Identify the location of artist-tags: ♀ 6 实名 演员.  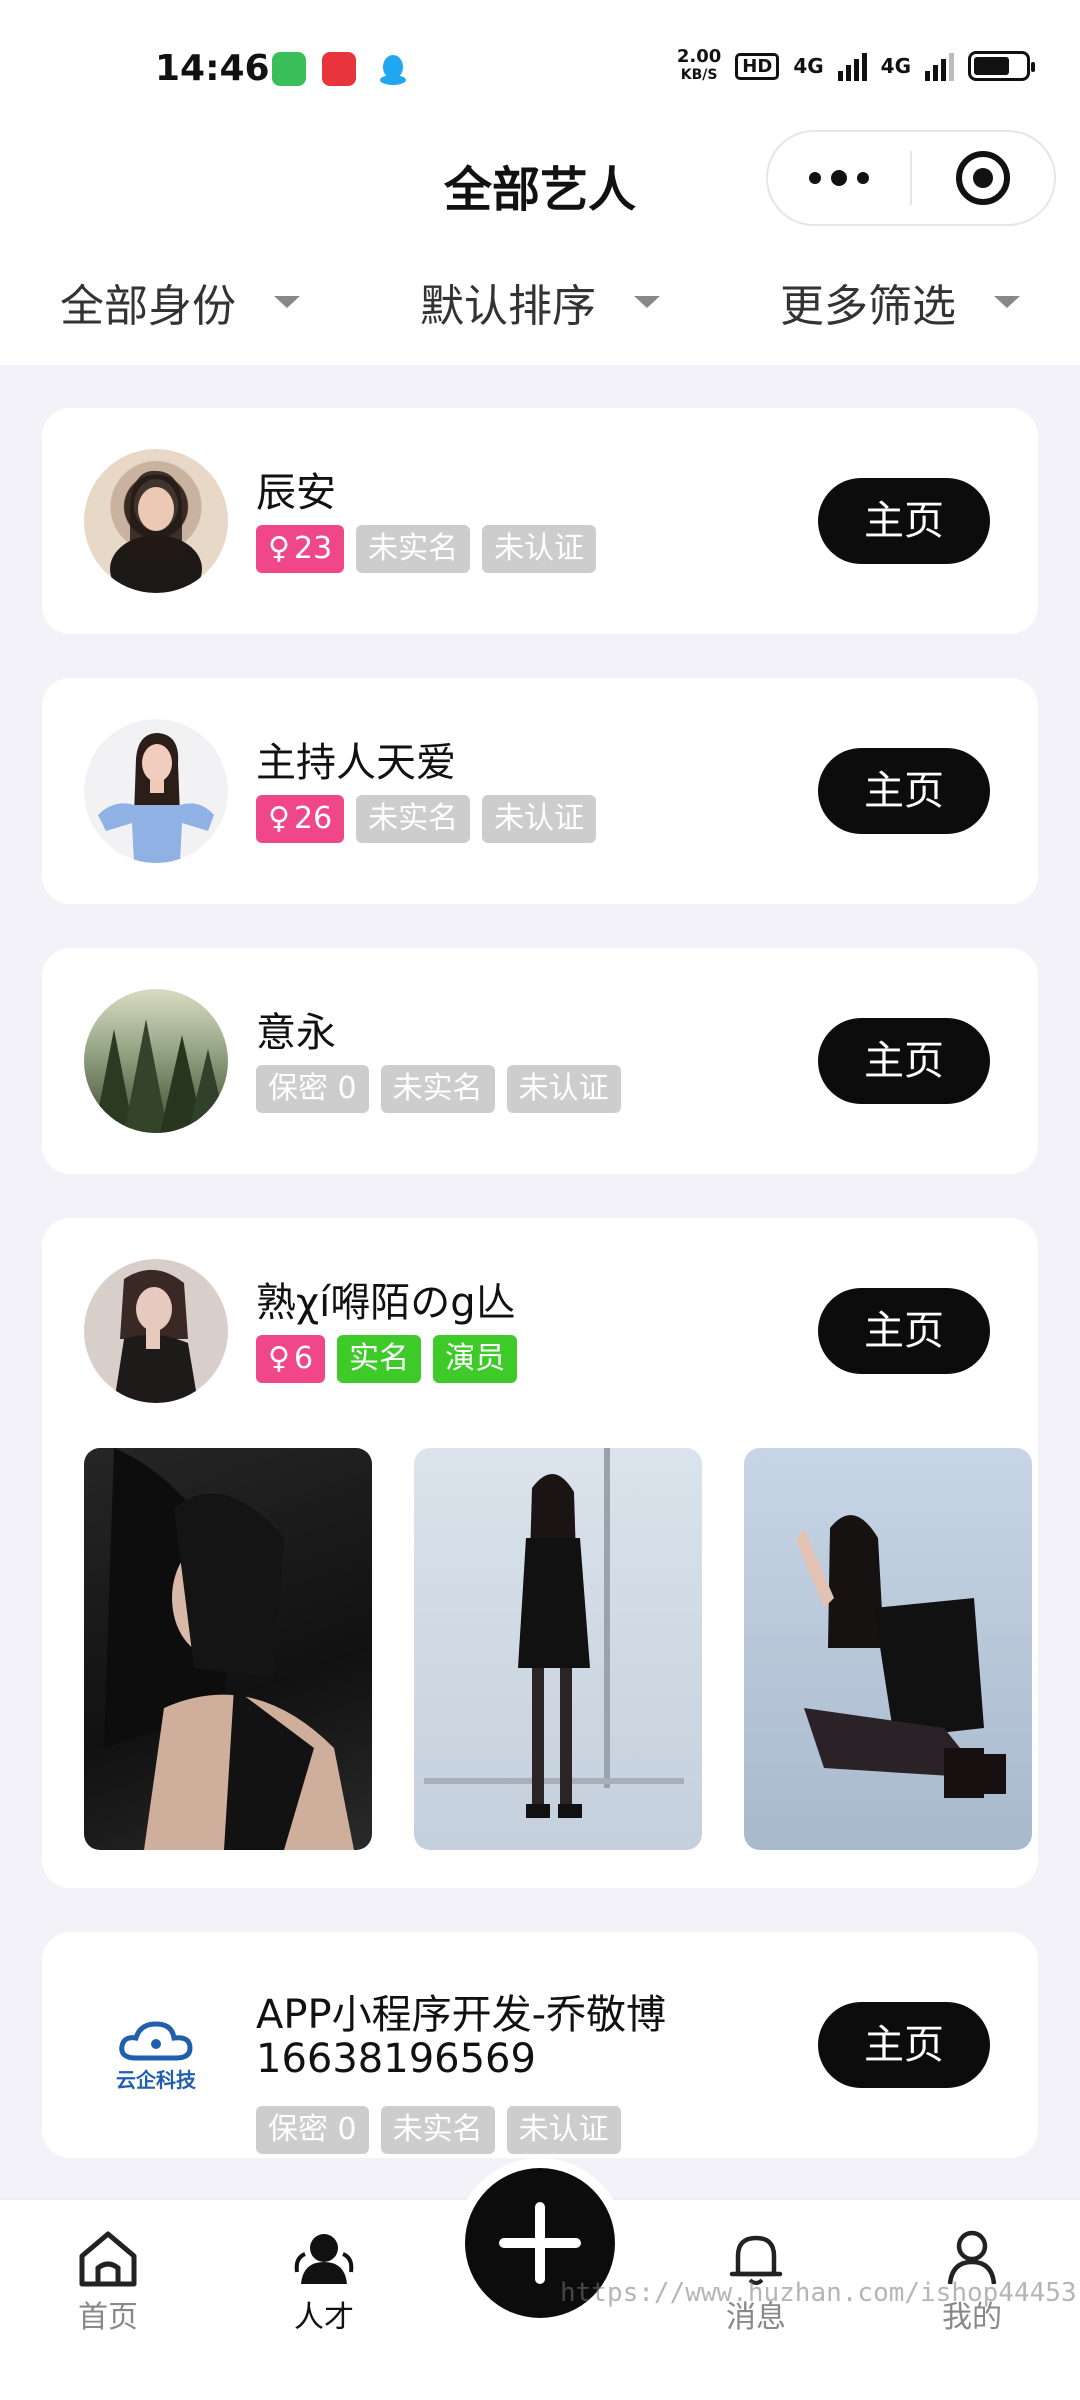
(387, 1359).